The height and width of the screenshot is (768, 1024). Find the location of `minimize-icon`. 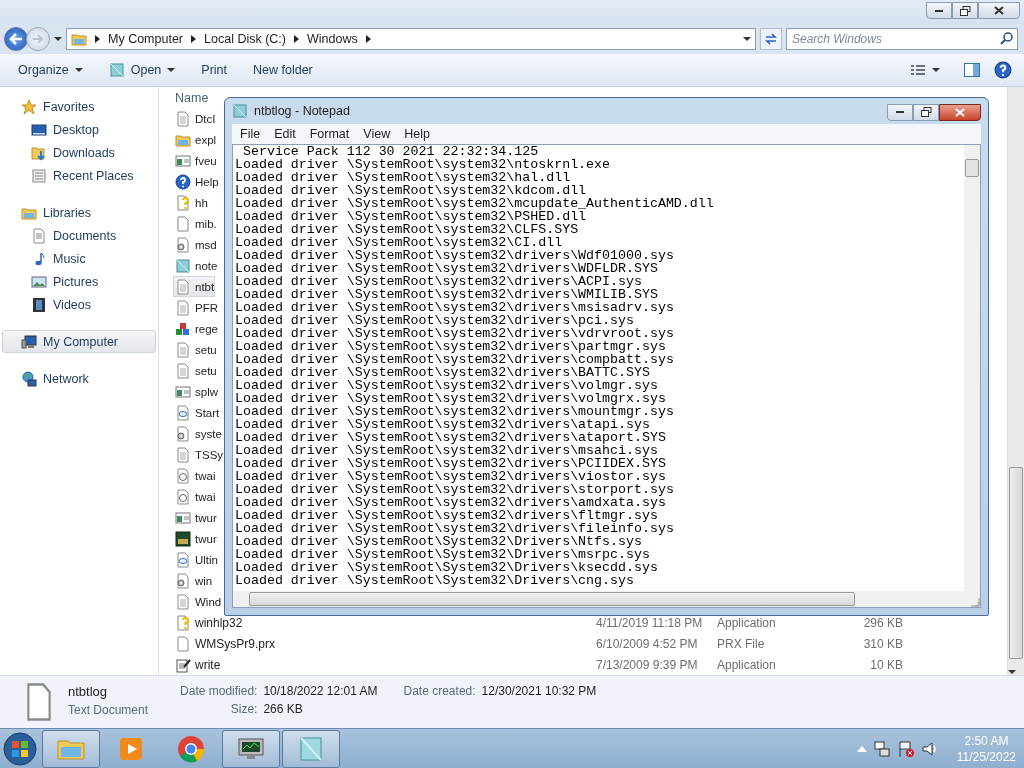

minimize-icon is located at coordinates (900, 112).